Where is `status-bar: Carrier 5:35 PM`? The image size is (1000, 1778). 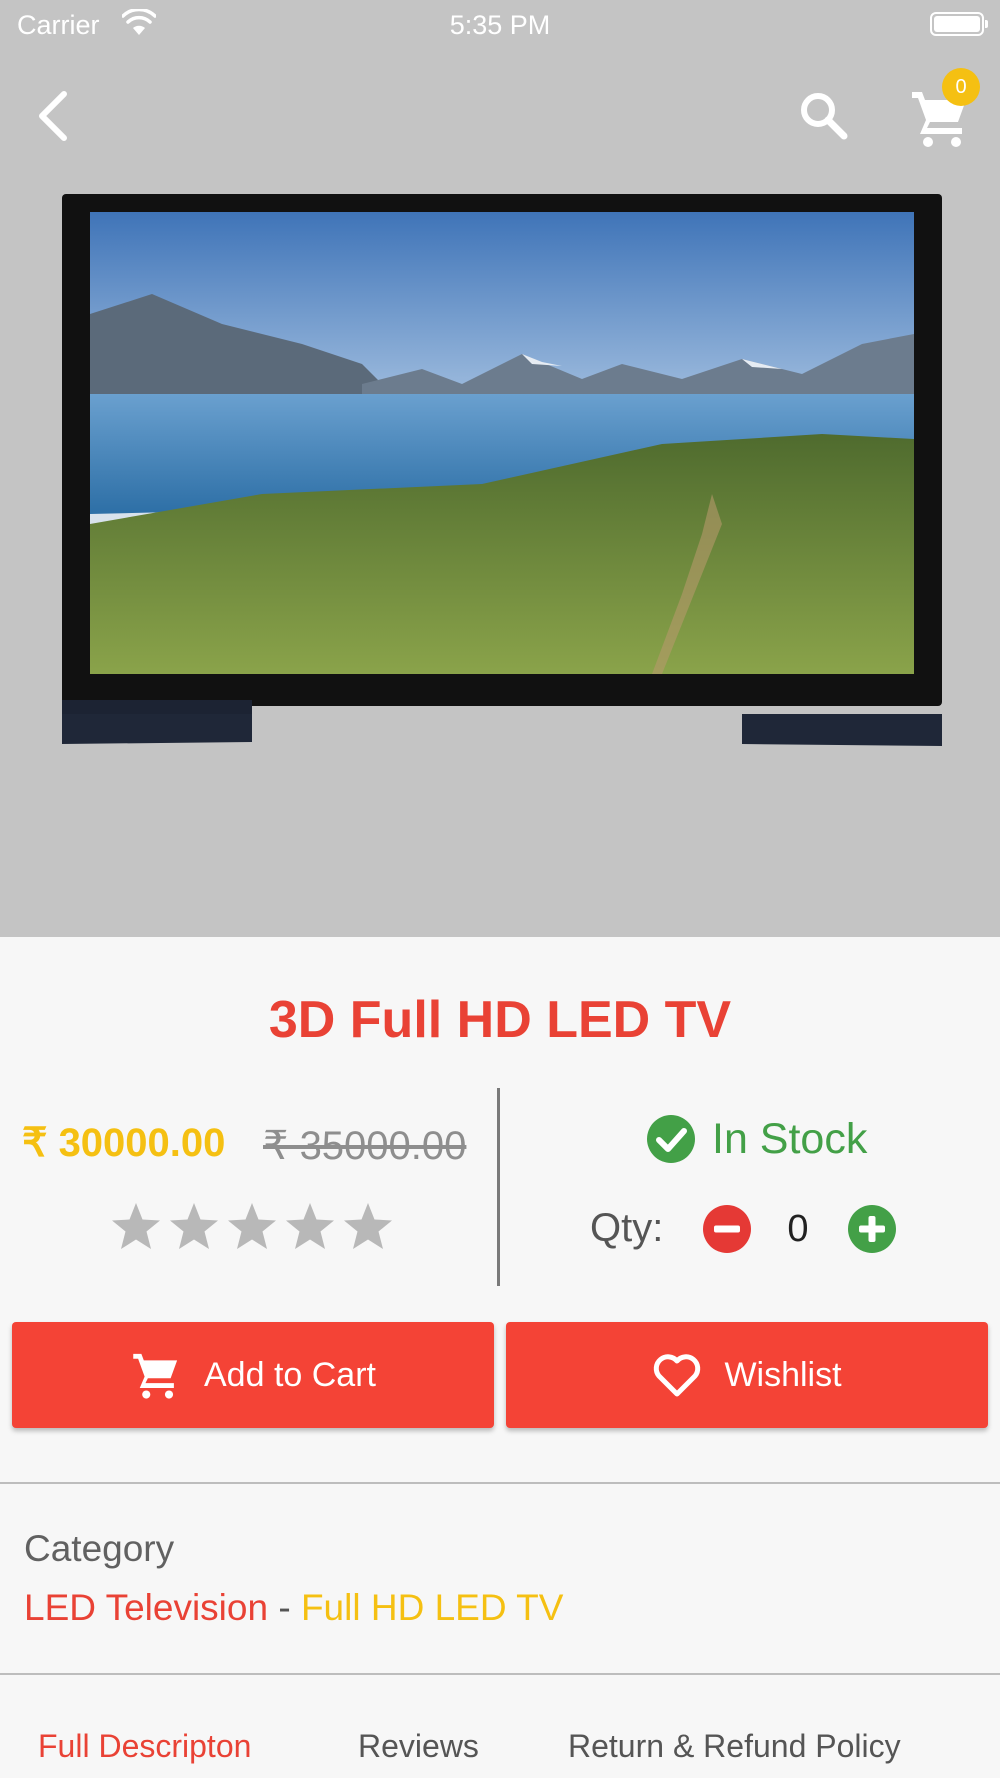
status-bar: Carrier 5:35 PM is located at coordinates (500, 25).